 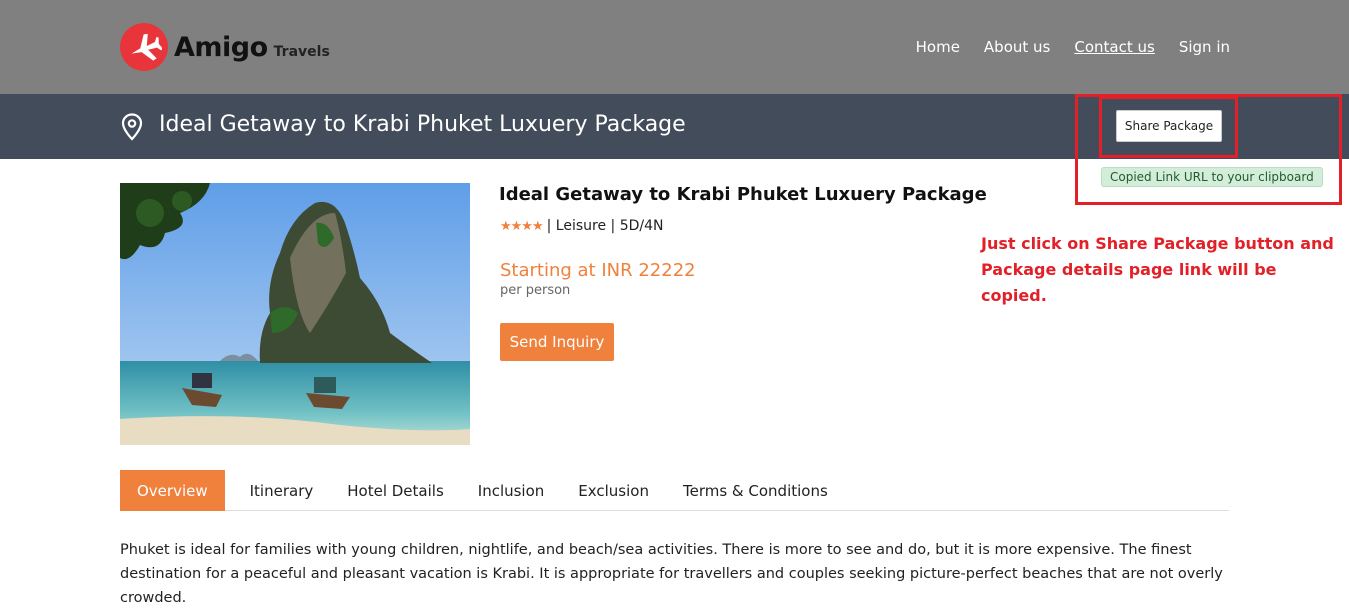 What do you see at coordinates (1168, 127) in the screenshot?
I see `annotation-button-highlight` at bounding box center [1168, 127].